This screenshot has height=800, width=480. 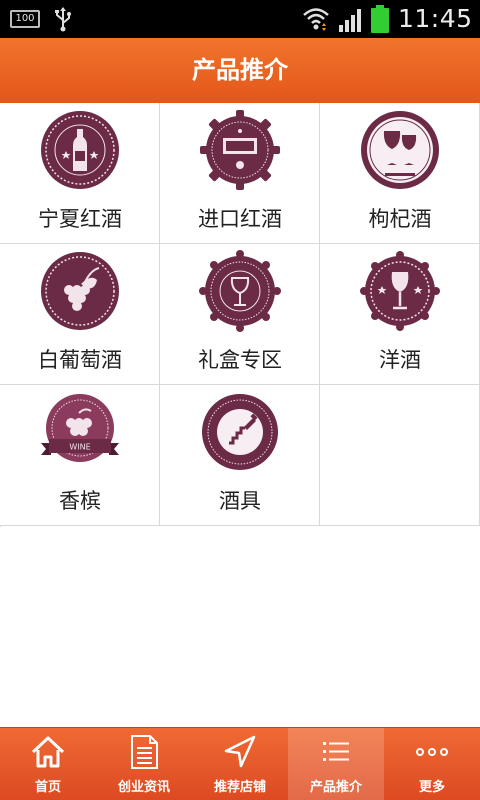 I want to click on nav-label: 产品推介, so click(x=335, y=787).